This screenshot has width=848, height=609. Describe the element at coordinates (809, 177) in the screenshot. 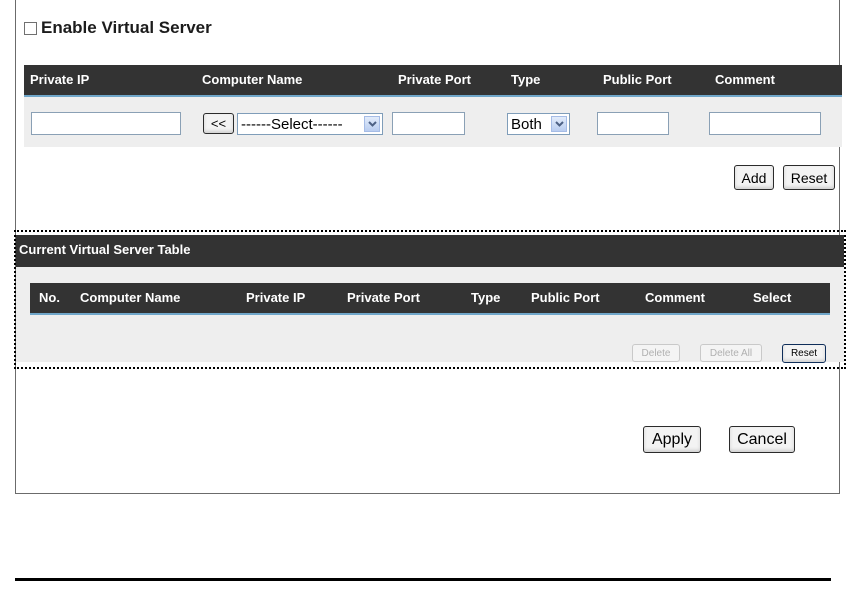

I see `reset-form-button: Reset` at that location.